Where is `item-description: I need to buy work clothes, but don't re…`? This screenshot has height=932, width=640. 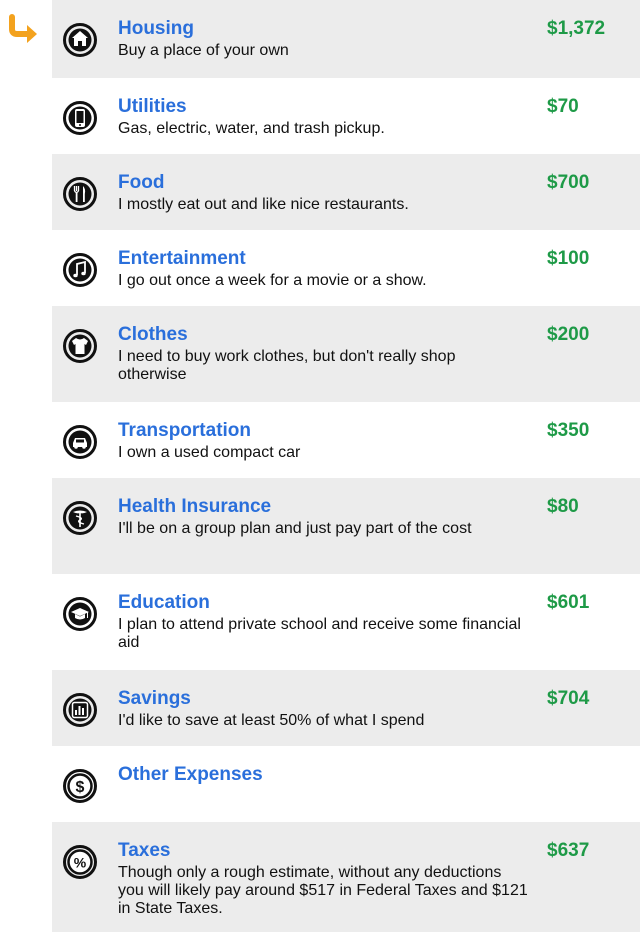
item-description: I need to buy work clothes, but don't re… is located at coordinates (287, 365).